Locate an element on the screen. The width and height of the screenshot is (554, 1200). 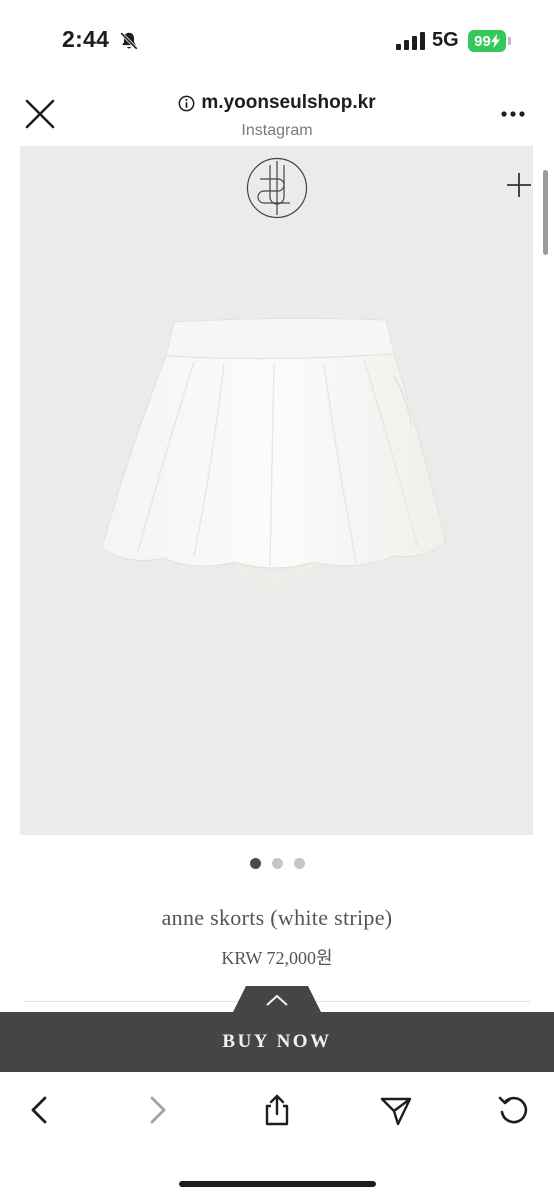
status-time: 2:44 is located at coordinates (86, 39).